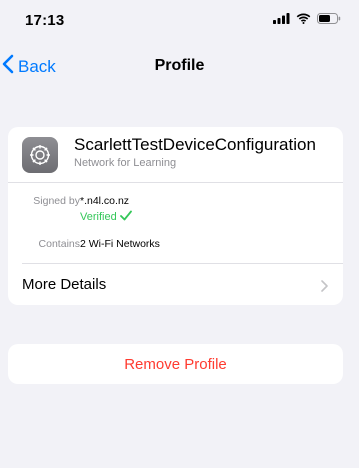  I want to click on remove-profile-label: Remove Profile, so click(175, 364).